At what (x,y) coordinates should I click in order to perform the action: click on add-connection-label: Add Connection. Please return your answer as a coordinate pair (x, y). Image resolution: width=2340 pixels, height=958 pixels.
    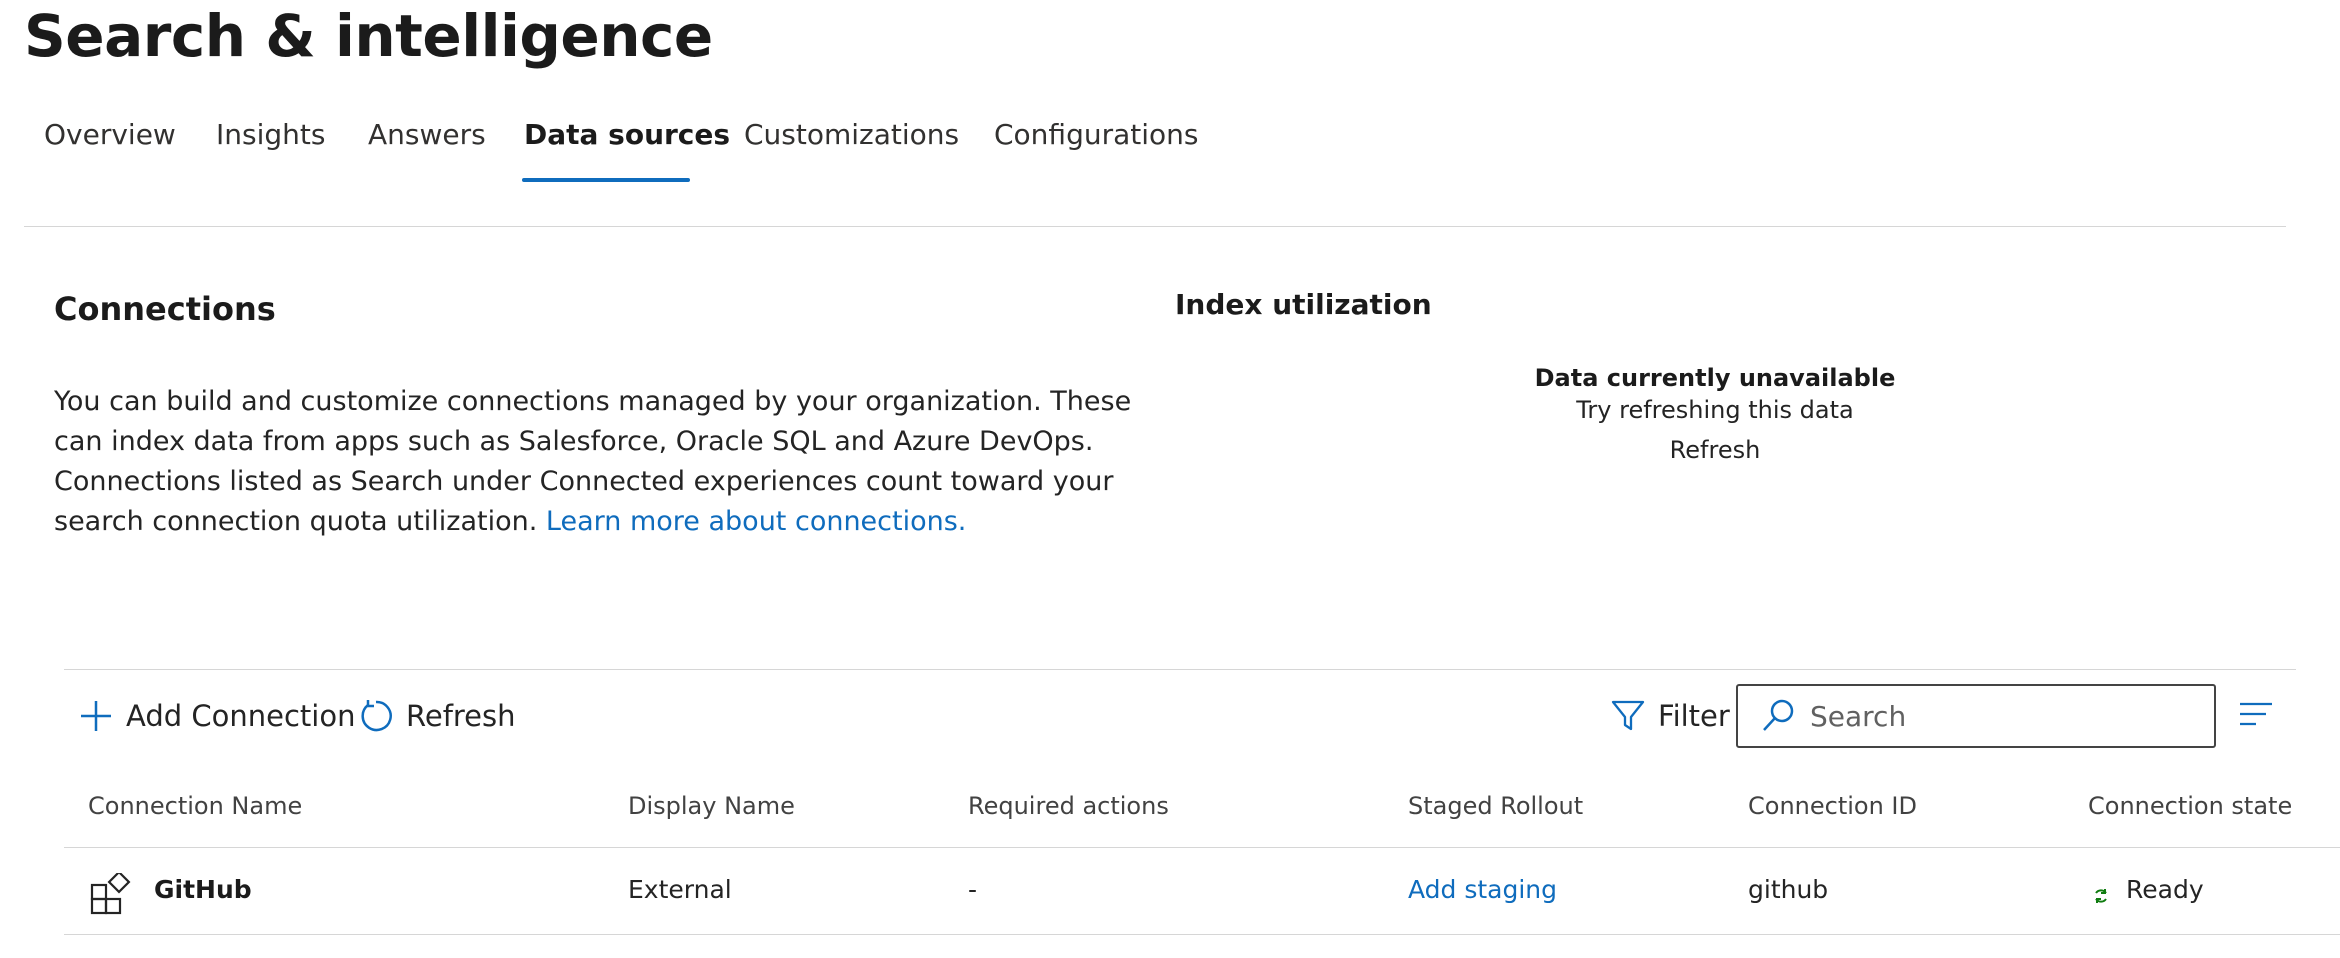
    Looking at the image, I should click on (241, 716).